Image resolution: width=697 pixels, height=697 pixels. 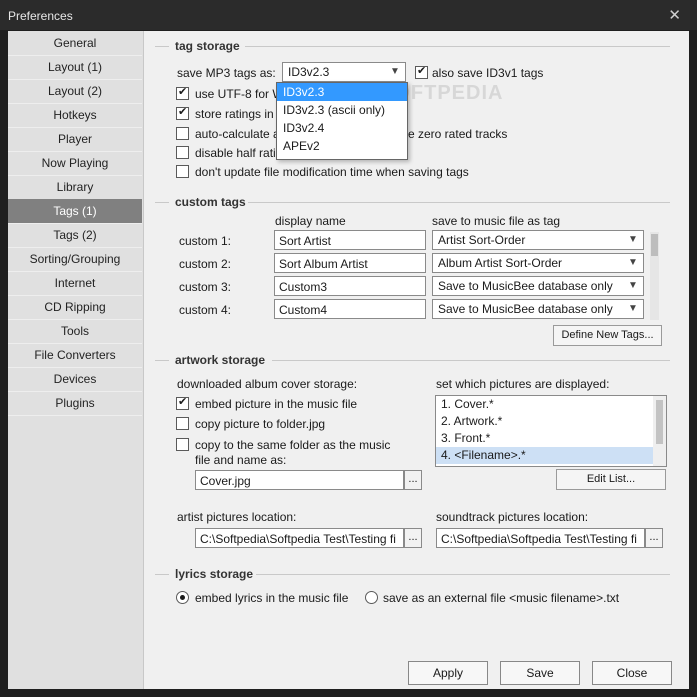 What do you see at coordinates (210, 202) in the screenshot?
I see `section-heading-custom-tags: custom tags` at bounding box center [210, 202].